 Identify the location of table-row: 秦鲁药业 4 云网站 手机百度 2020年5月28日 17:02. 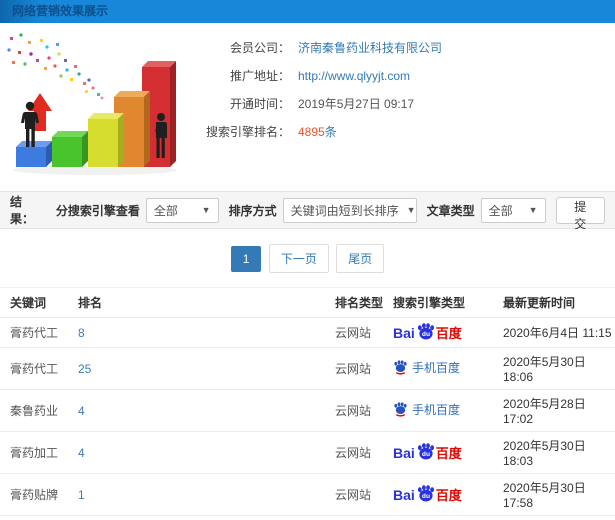
(307, 410).